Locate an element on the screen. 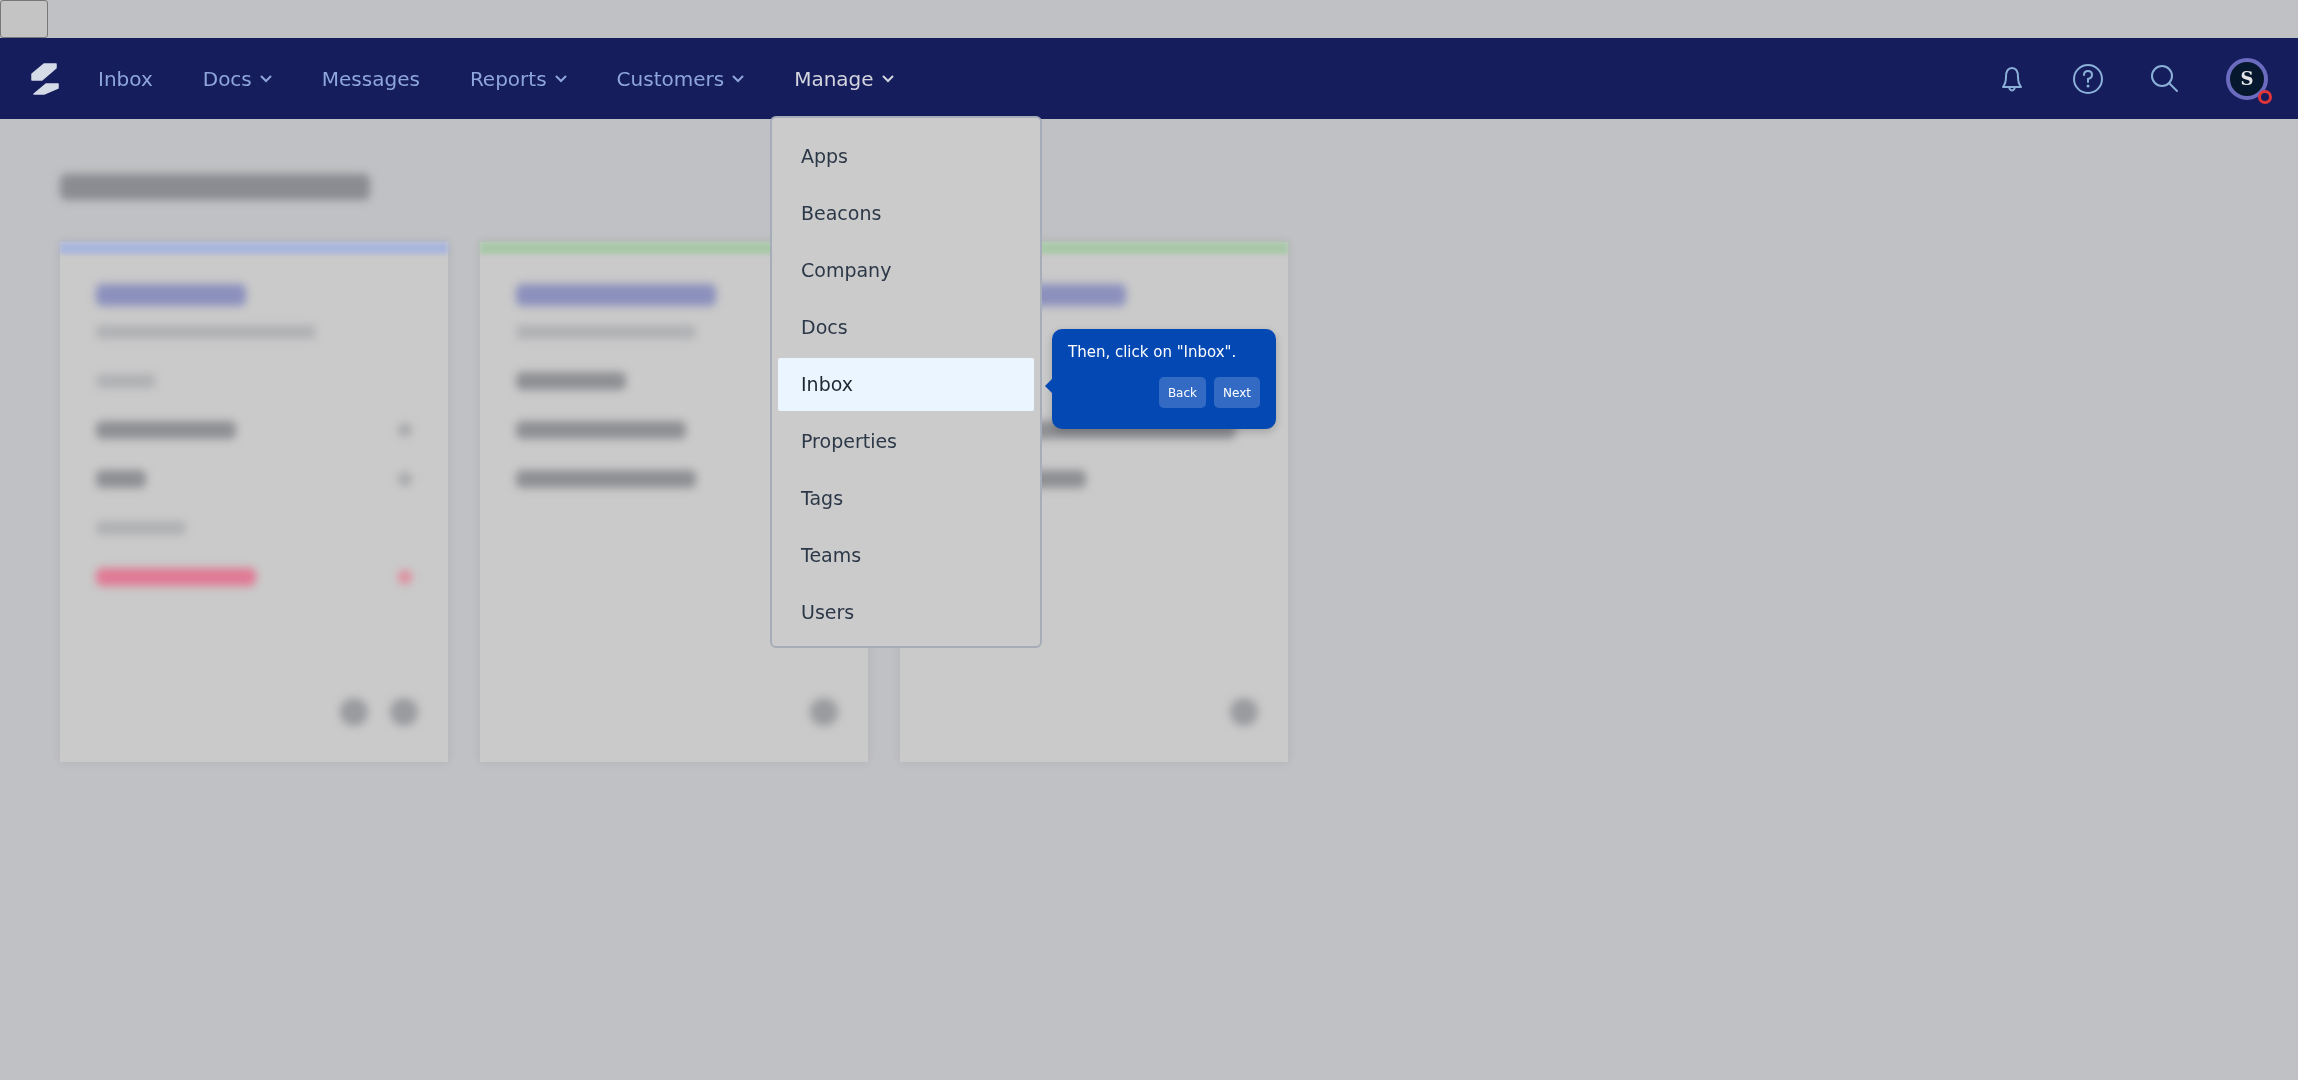  tooltip-text: Then, click on "Inbox". is located at coordinates (1153, 352).